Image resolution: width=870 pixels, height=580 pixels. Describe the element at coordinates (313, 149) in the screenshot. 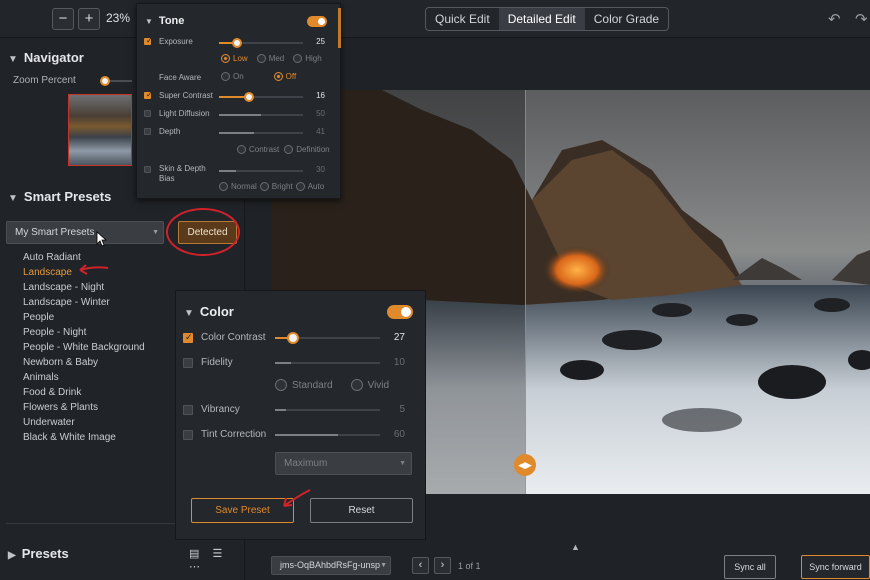

I see `option-definition: Definition` at that location.